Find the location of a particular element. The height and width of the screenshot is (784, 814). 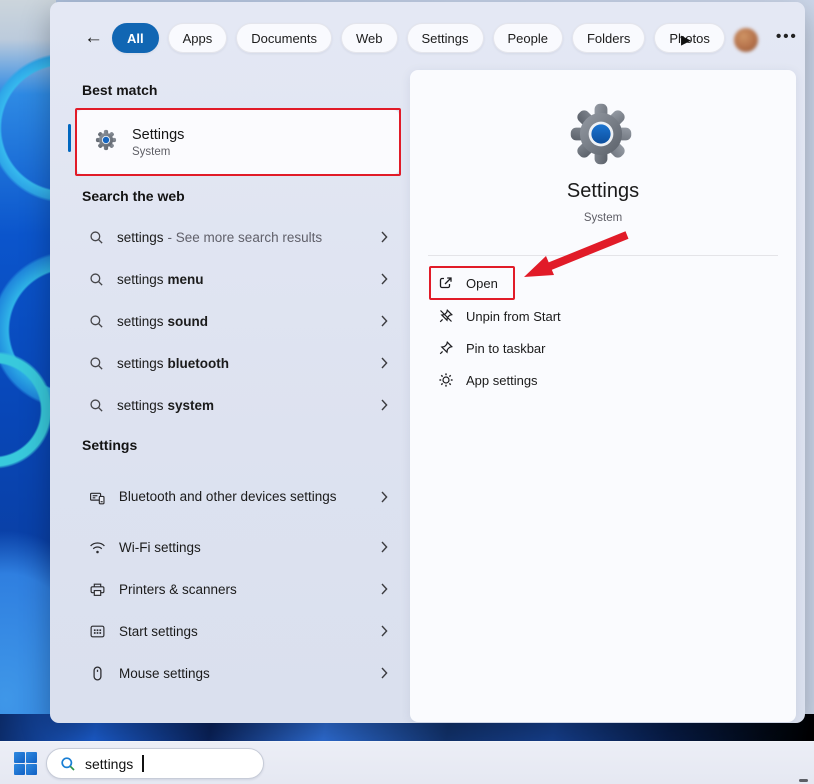

web-suggestion-row: settings menu is located at coordinates (239, 279).